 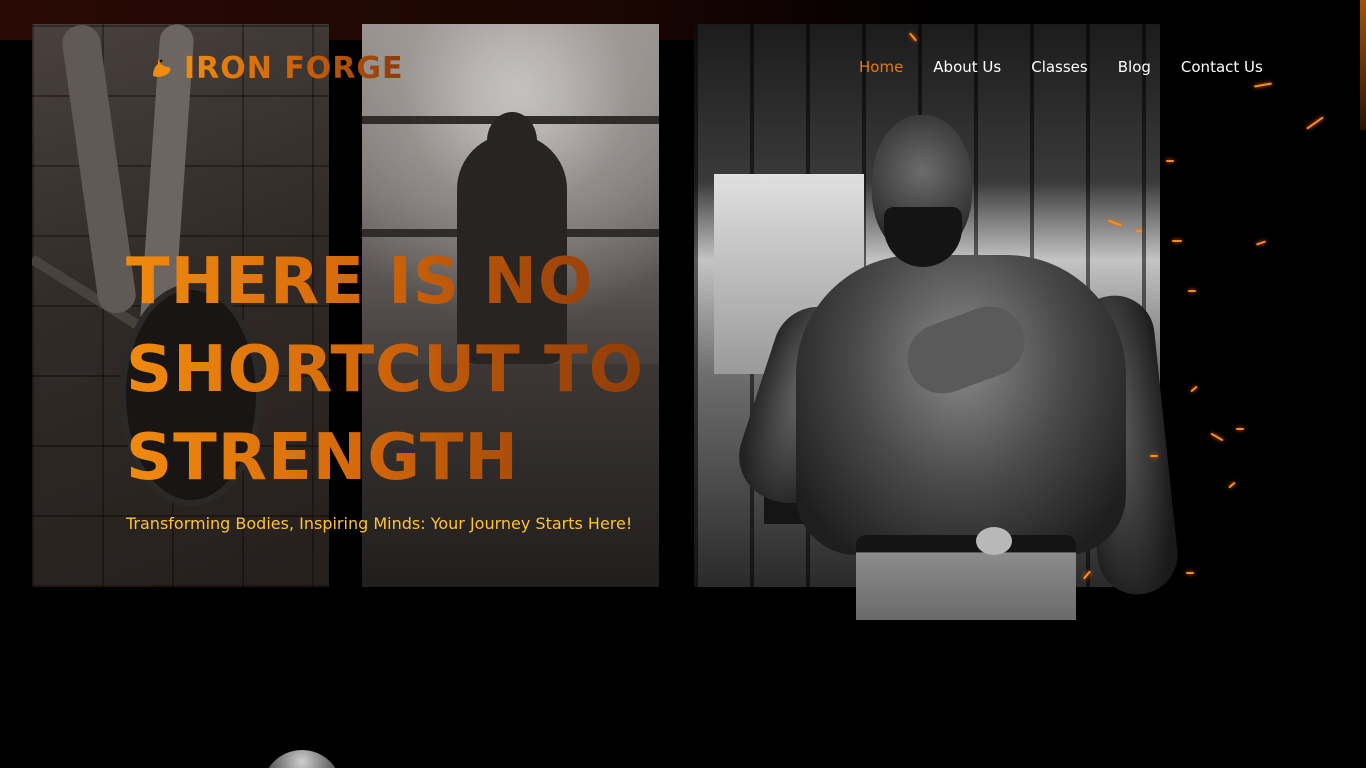 What do you see at coordinates (294, 68) in the screenshot?
I see `brand-name: IRON FORGE` at bounding box center [294, 68].